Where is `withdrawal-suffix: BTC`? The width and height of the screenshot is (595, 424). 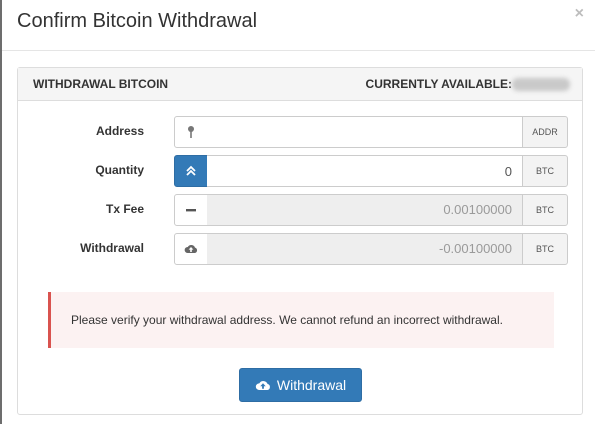 withdrawal-suffix: BTC is located at coordinates (545, 249).